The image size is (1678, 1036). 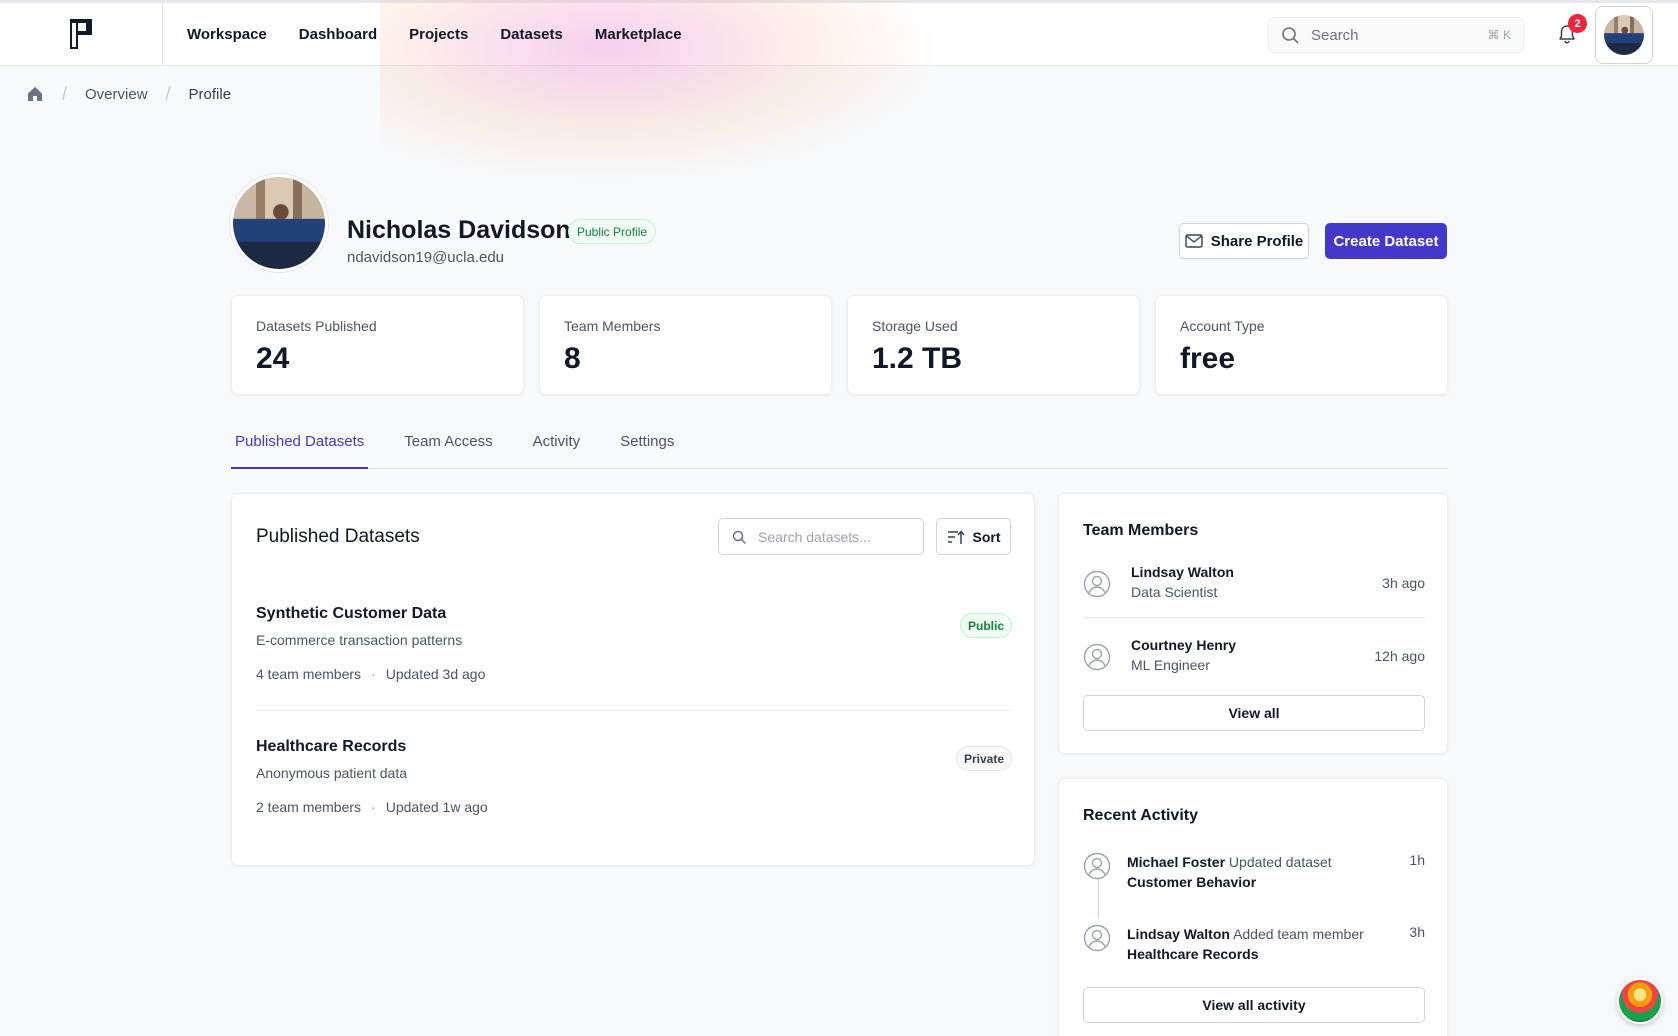 What do you see at coordinates (338, 34) in the screenshot?
I see `nav-dashboard: Dashboard` at bounding box center [338, 34].